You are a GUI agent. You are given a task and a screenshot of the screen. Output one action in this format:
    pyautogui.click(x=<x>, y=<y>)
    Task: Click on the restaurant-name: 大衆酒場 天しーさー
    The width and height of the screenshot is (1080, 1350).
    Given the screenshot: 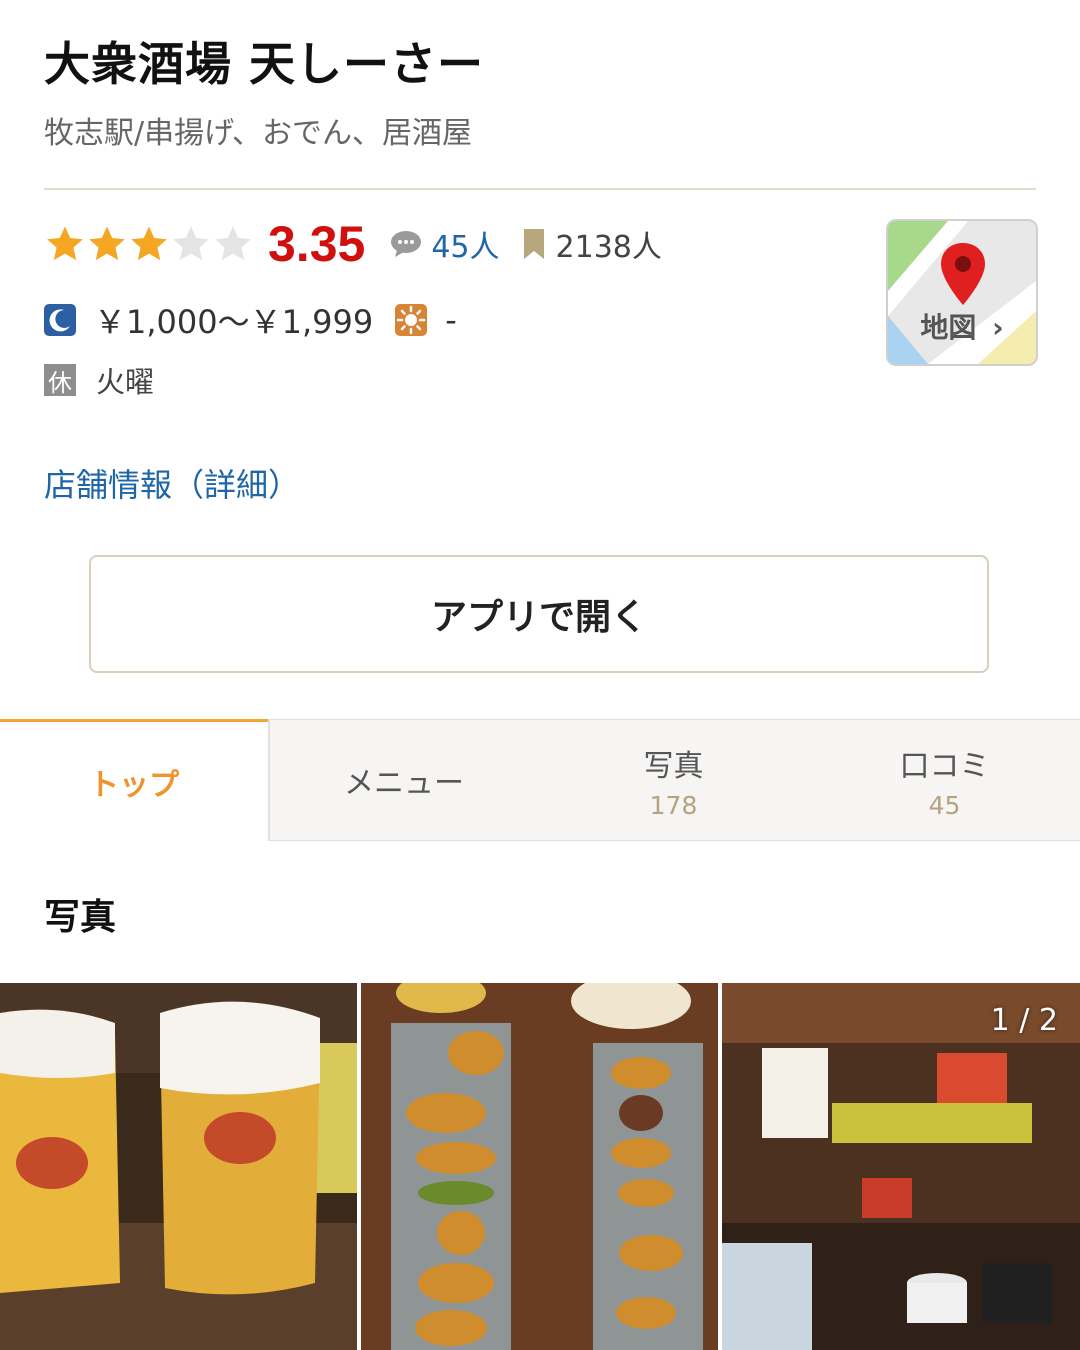 What is the action you would take?
    pyautogui.click(x=264, y=64)
    